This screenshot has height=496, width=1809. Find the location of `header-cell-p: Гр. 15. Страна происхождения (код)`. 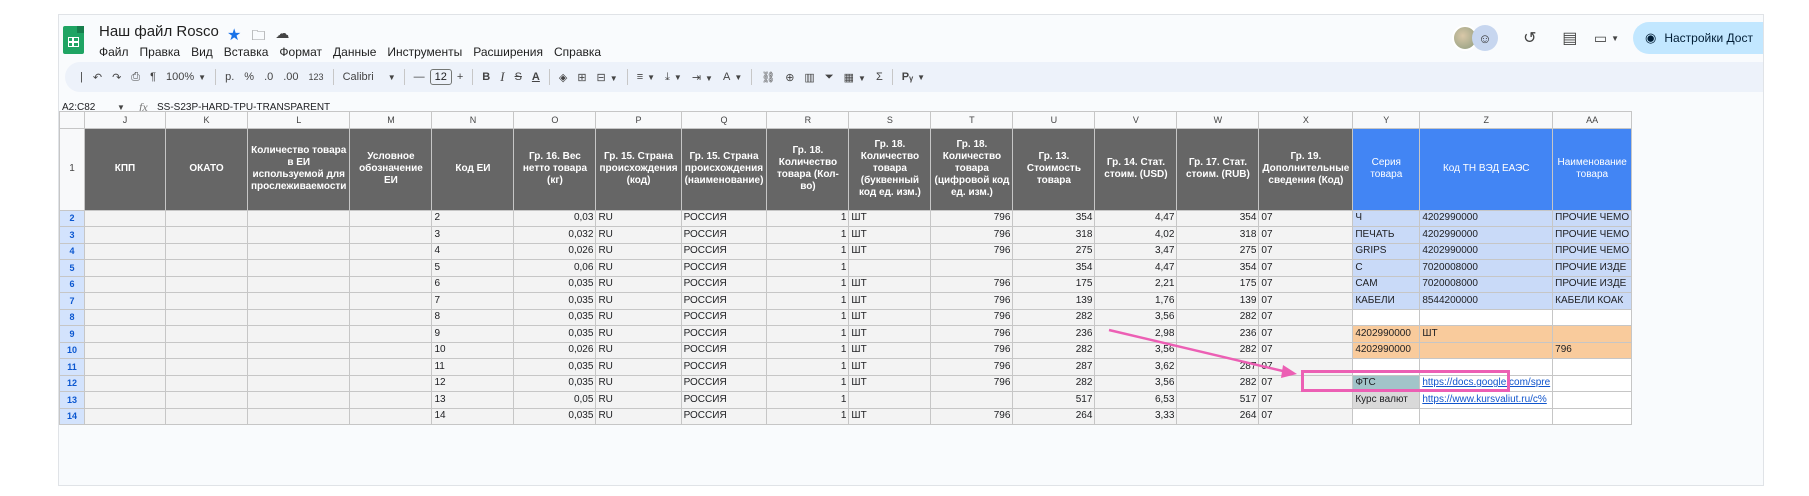

header-cell-p: Гр. 15. Страна происхождения (код) is located at coordinates (638, 169).